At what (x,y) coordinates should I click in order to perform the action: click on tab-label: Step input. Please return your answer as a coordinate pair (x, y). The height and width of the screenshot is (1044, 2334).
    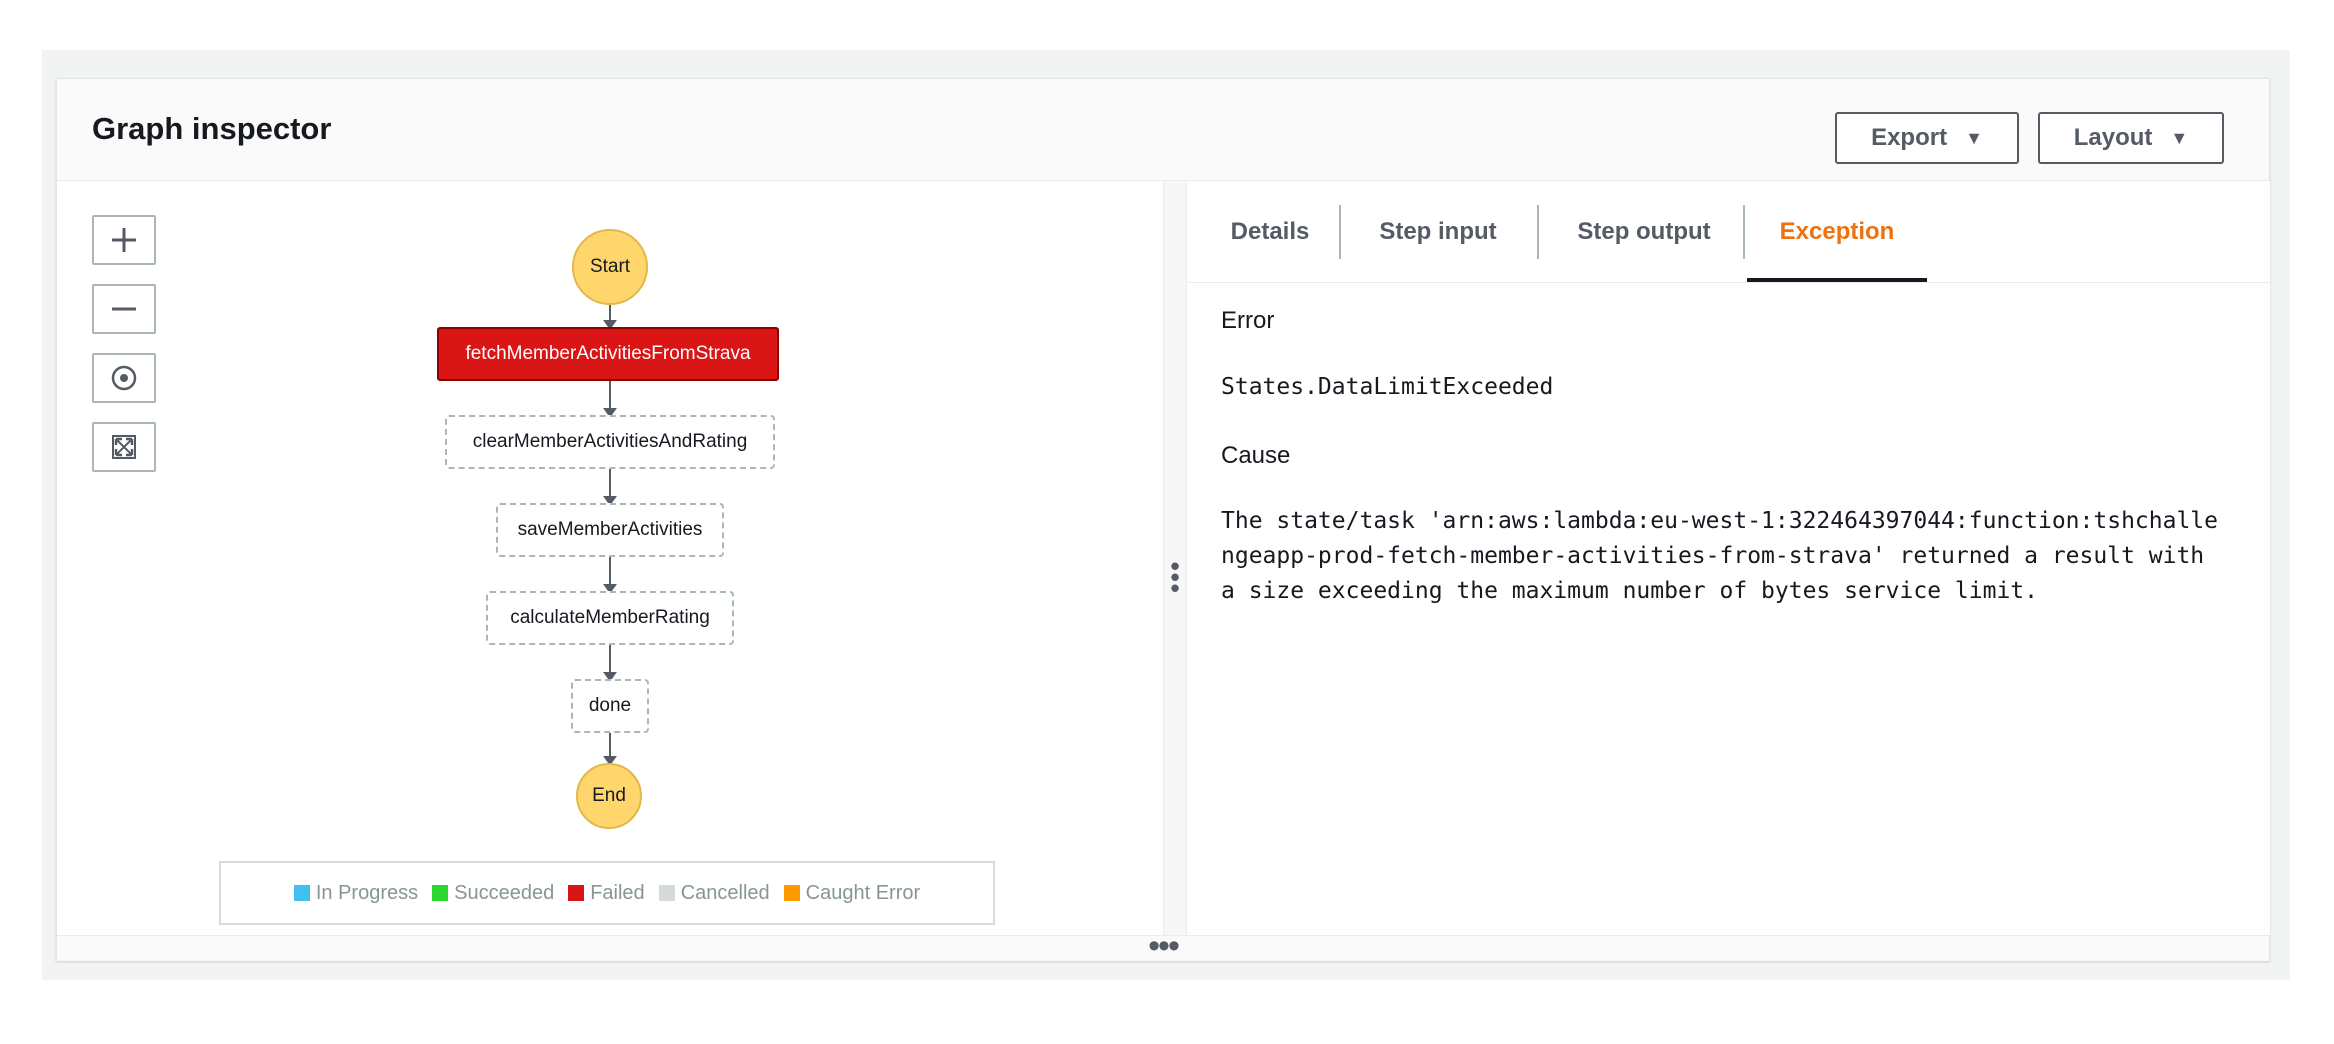
    Looking at the image, I should click on (1438, 231).